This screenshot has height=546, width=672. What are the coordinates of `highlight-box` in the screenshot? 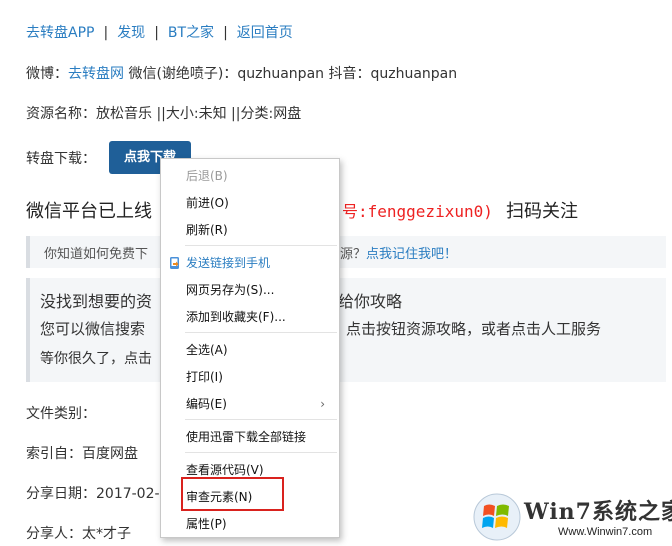 It's located at (232, 494).